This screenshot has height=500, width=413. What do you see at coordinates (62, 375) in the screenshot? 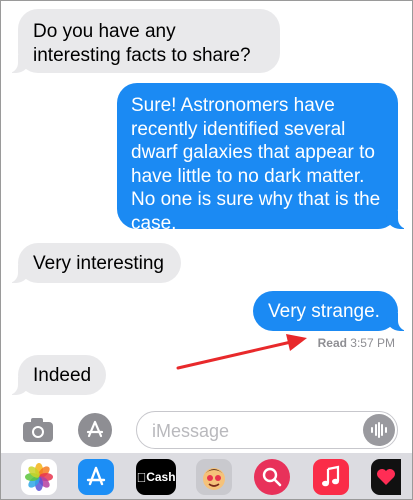
I see `message-text: Indeed` at bounding box center [62, 375].